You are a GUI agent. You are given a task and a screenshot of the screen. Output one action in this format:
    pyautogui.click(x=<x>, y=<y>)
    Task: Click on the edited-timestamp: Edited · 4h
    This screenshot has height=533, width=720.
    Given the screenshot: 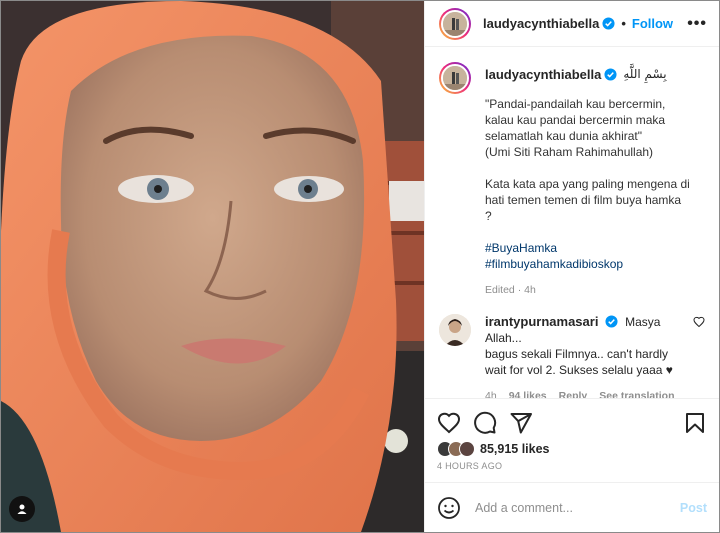 What is the action you would take?
    pyautogui.click(x=510, y=290)
    